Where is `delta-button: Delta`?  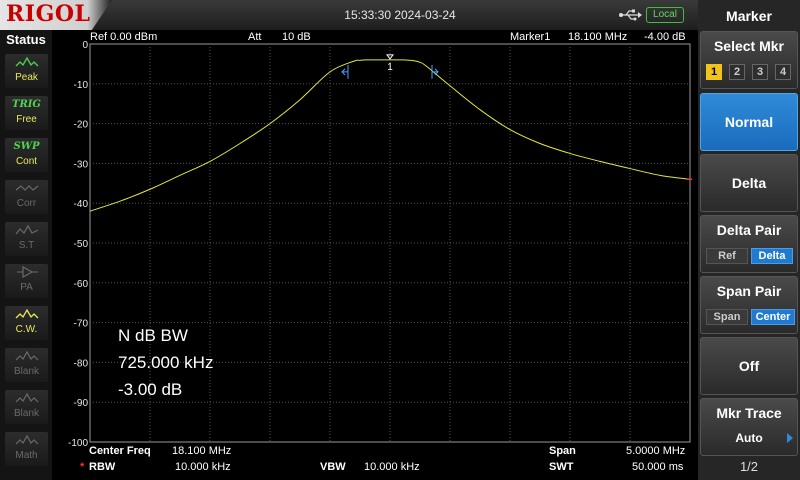 delta-button: Delta is located at coordinates (749, 183).